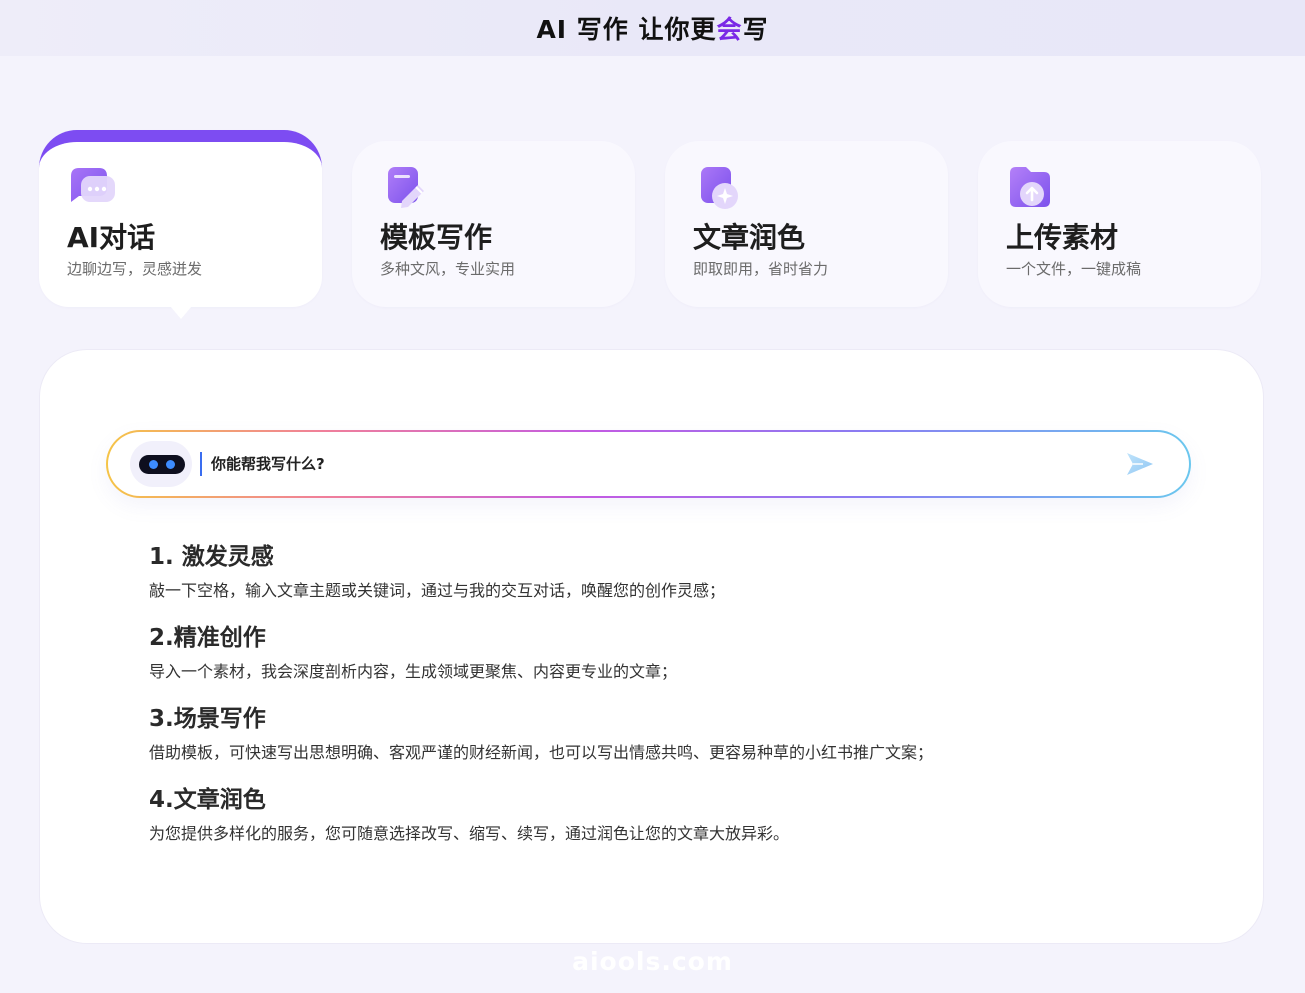  What do you see at coordinates (448, 269) in the screenshot?
I see `feature-subtitle: 多种文风，专业实用` at bounding box center [448, 269].